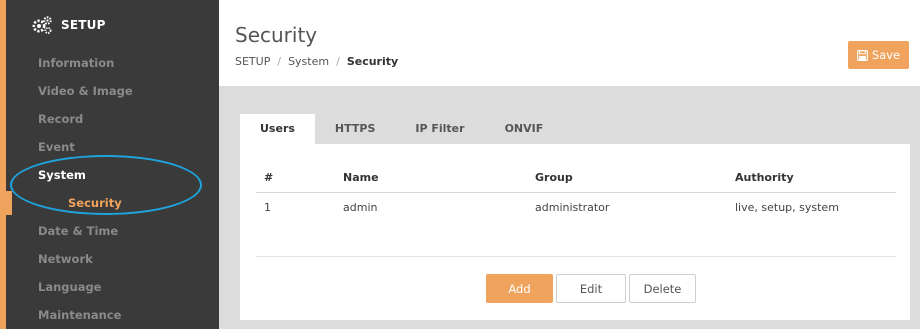 The image size is (920, 329). Describe the element at coordinates (76, 63) in the screenshot. I see `sidebar-item-information: Information` at that location.